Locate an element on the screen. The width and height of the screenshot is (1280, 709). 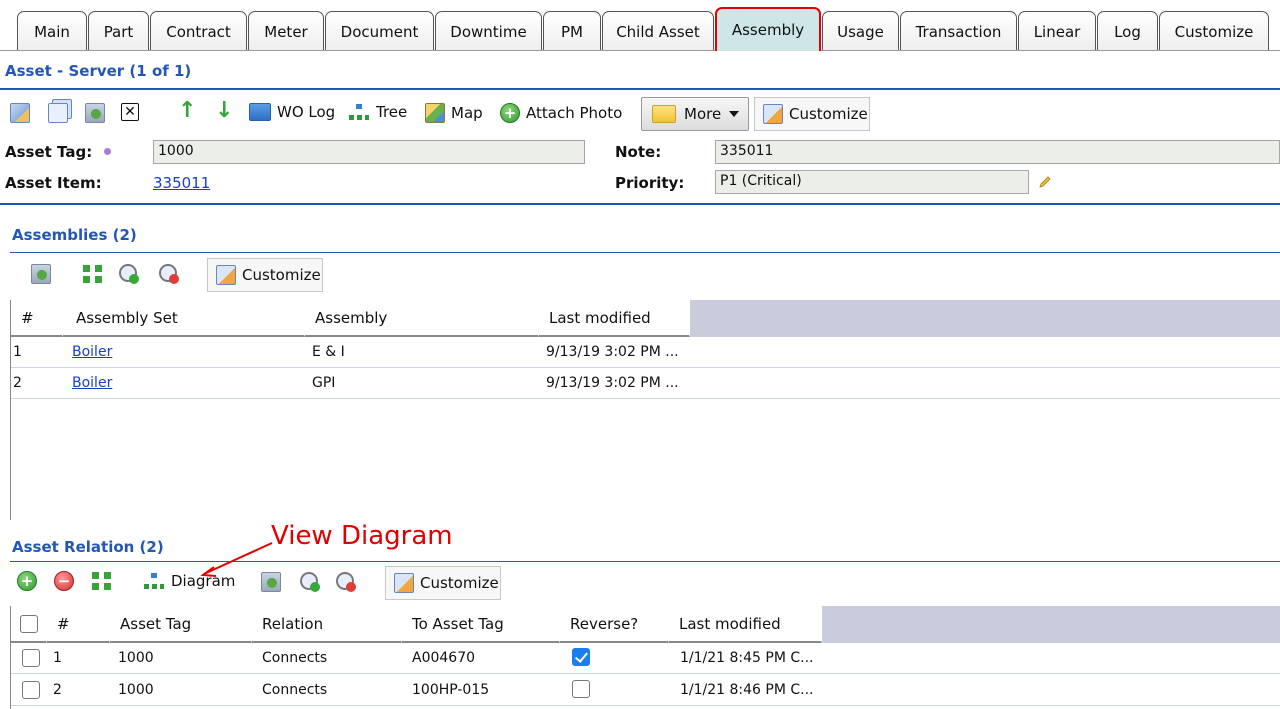
assemblies-refresh-button is located at coordinates (41, 274).